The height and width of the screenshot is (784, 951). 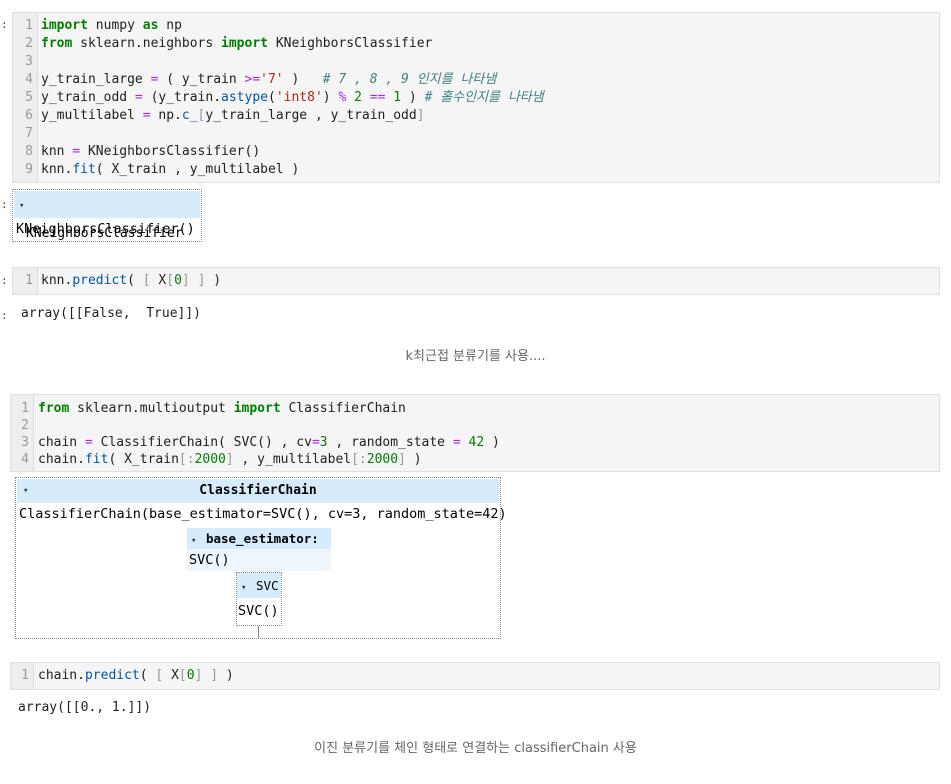 What do you see at coordinates (85, 707) in the screenshot?
I see `predict-output: array([[0., 1.]])` at bounding box center [85, 707].